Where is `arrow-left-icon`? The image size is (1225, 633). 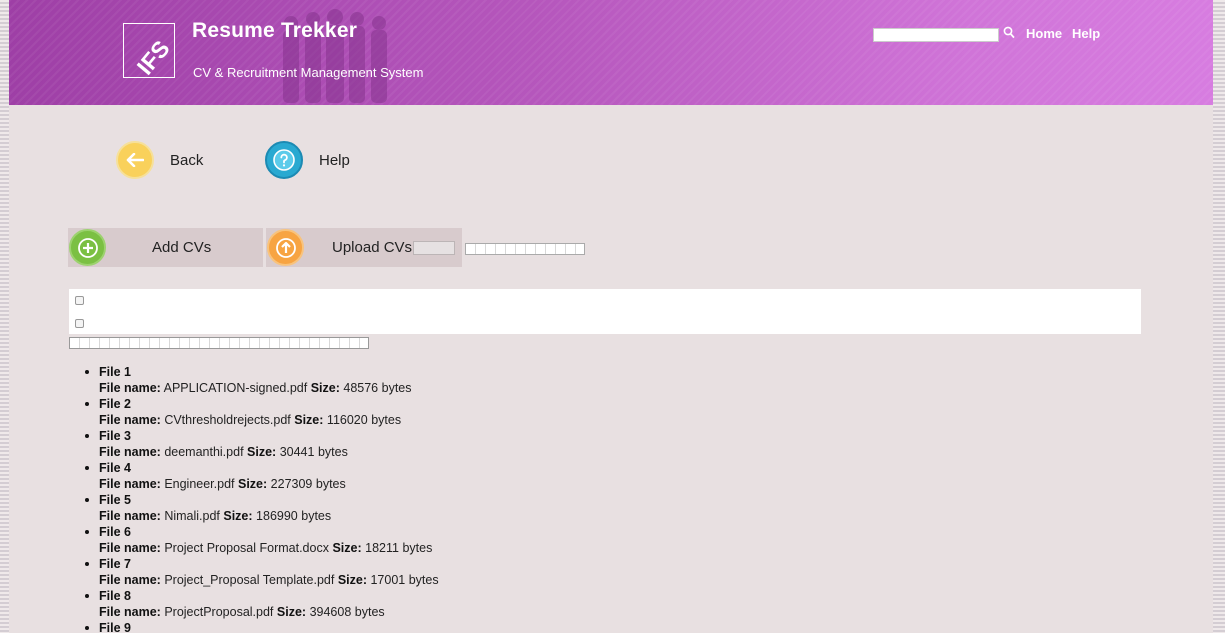 arrow-left-icon is located at coordinates (135, 160).